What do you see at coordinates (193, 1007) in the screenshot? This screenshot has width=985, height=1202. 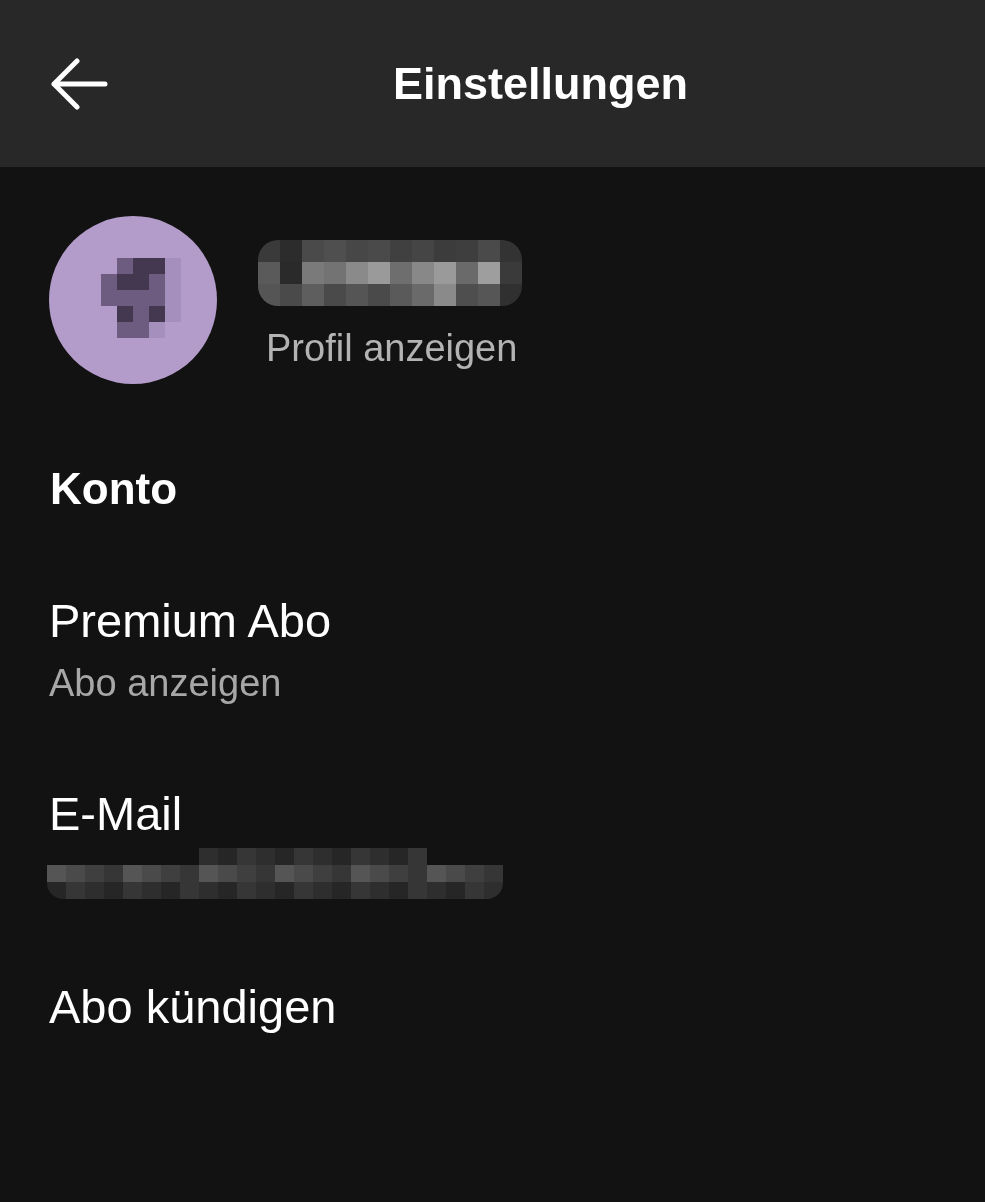 I see `settings-item: Abo kündigen` at bounding box center [193, 1007].